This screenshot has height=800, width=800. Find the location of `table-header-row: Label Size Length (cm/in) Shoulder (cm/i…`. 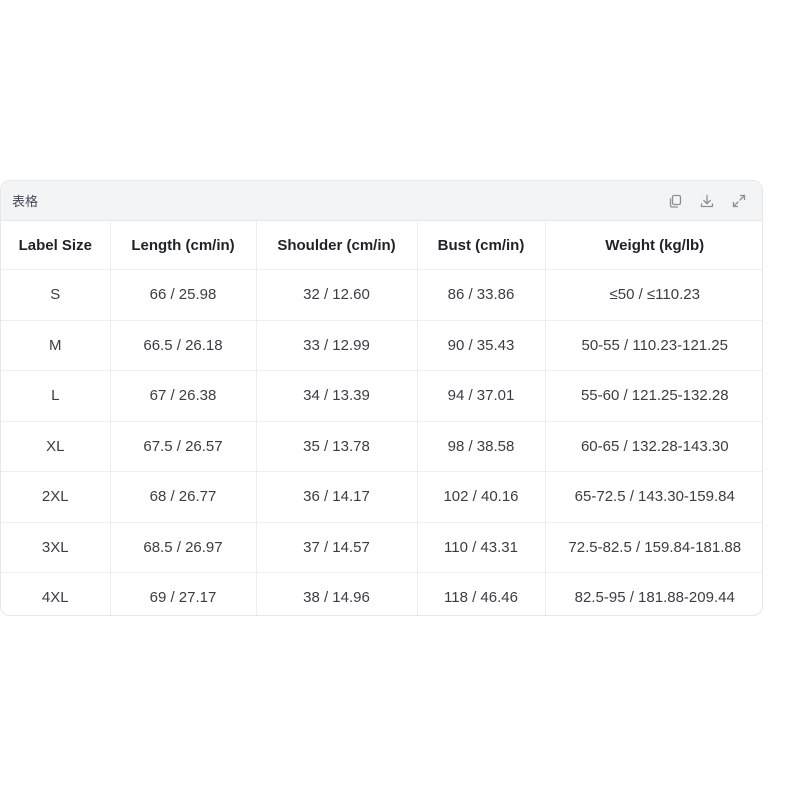

table-header-row: Label Size Length (cm/in) Shoulder (cm/i… is located at coordinates (381, 245).